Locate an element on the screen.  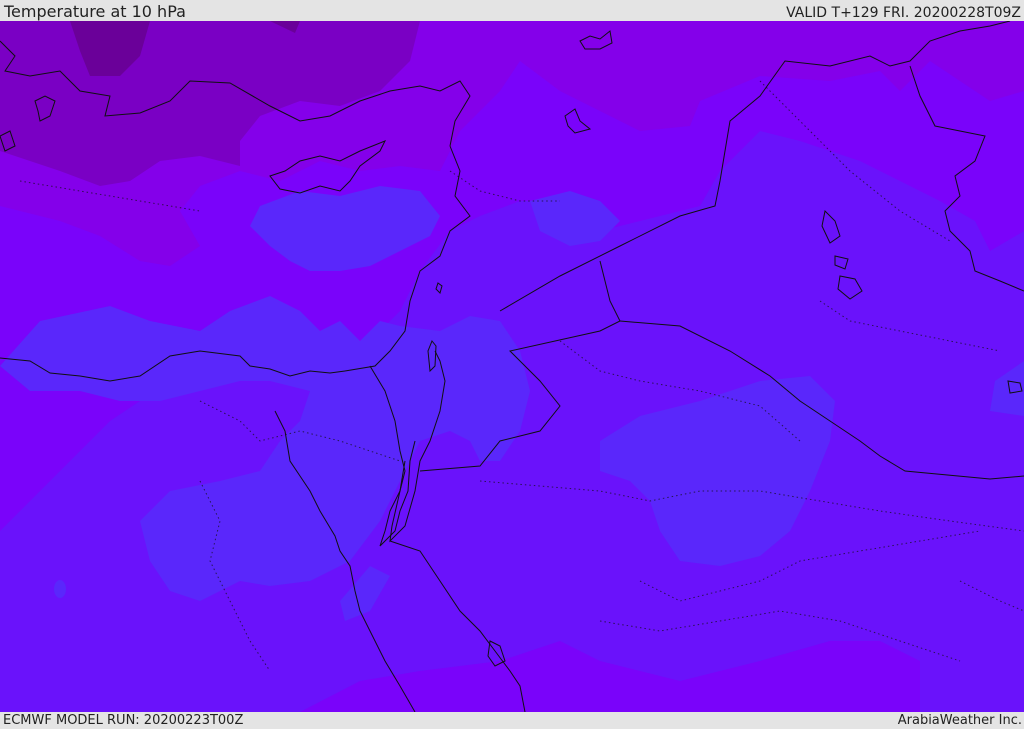
credit: ArabiaWeather Inc. is located at coordinates (959, 720).